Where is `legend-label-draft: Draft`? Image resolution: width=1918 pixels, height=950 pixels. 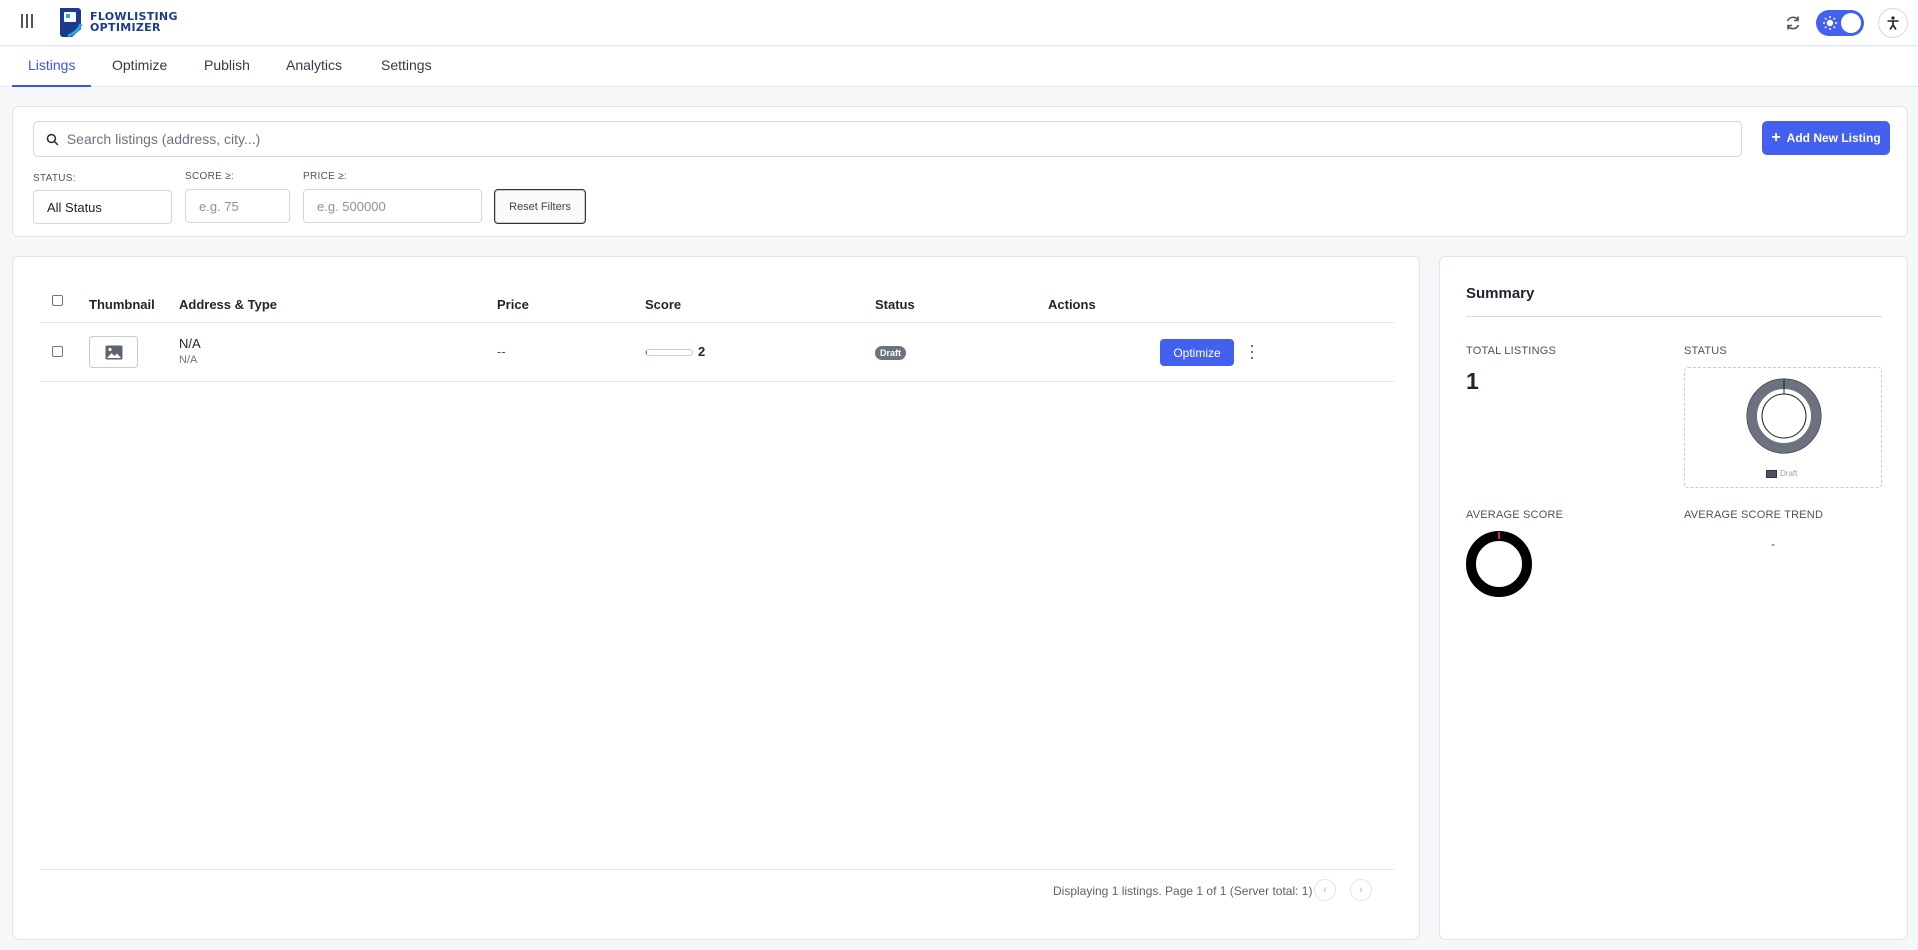
legend-label-draft: Draft is located at coordinates (1789, 473).